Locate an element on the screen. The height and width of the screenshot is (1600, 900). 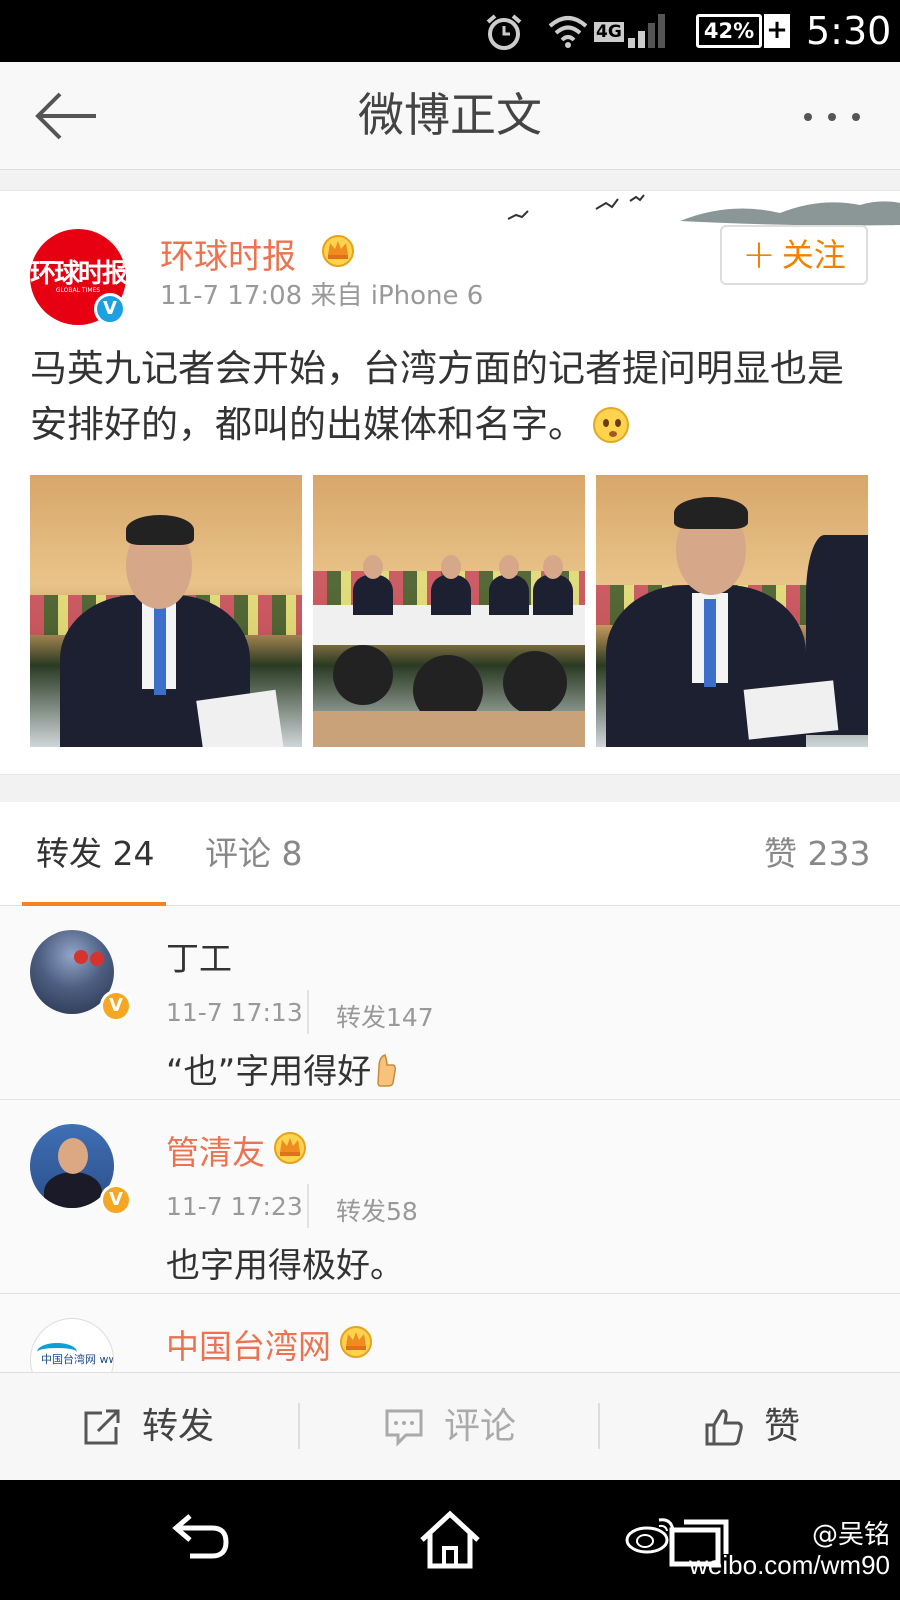
watermark-handle: @吴铭 is located at coordinates (850, 1535).